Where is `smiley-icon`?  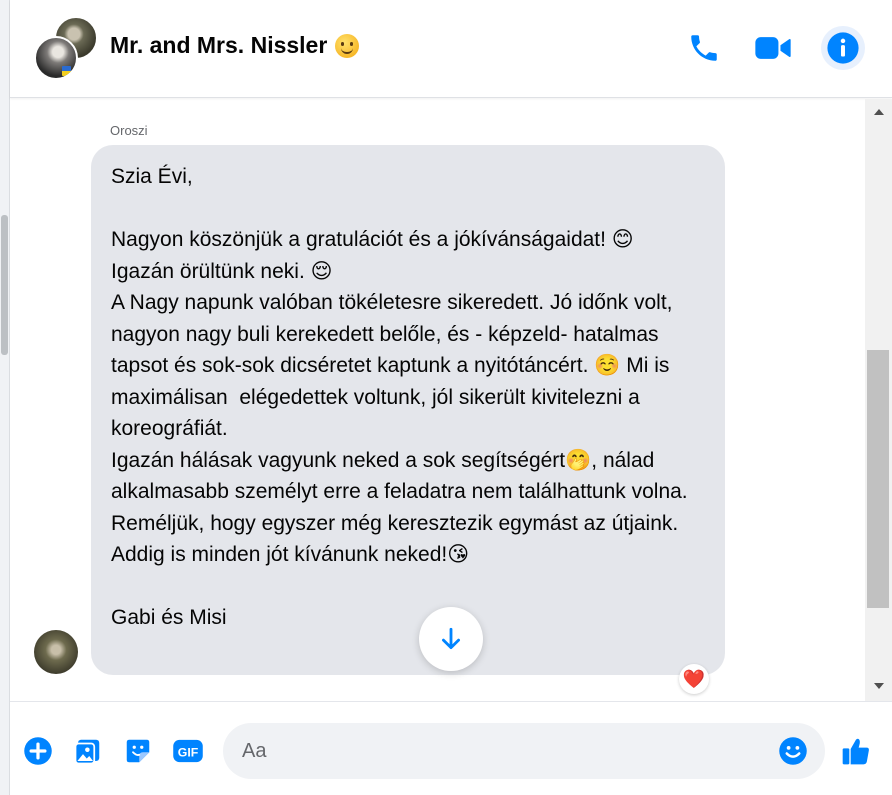 smiley-icon is located at coordinates (347, 45).